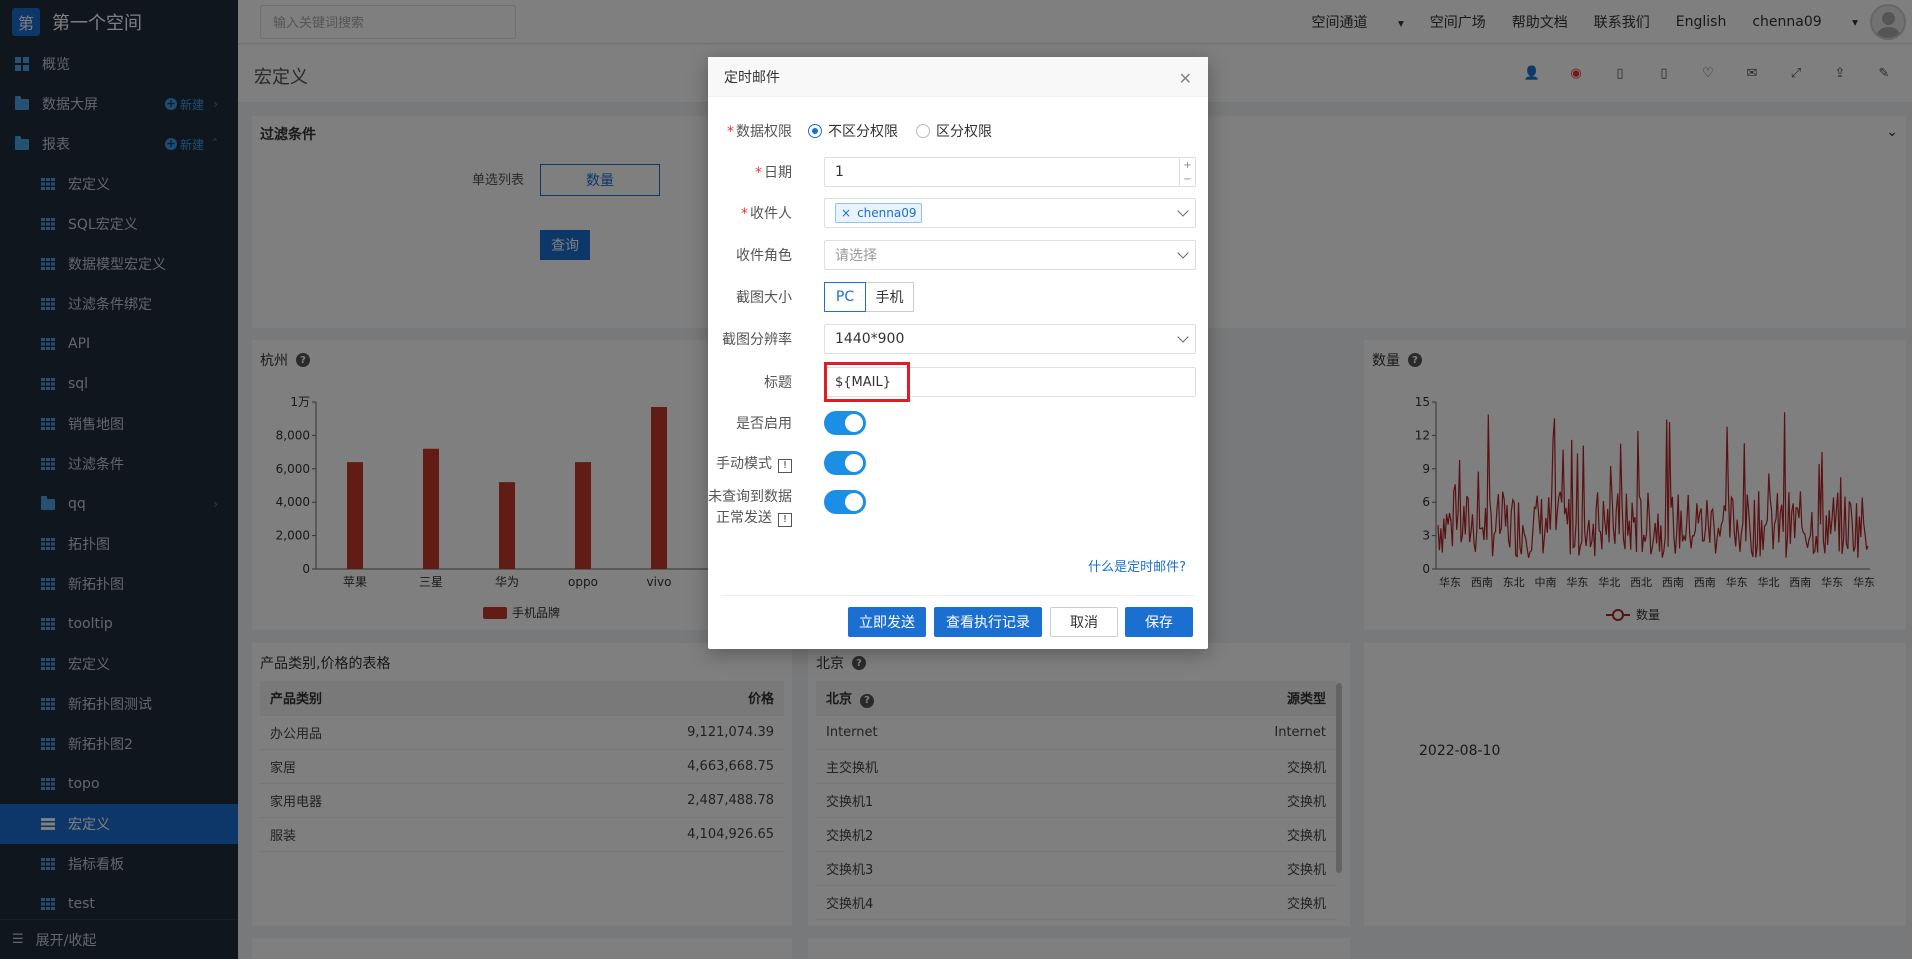  What do you see at coordinates (845, 423) in the screenshot?
I see `enable-toggle` at bounding box center [845, 423].